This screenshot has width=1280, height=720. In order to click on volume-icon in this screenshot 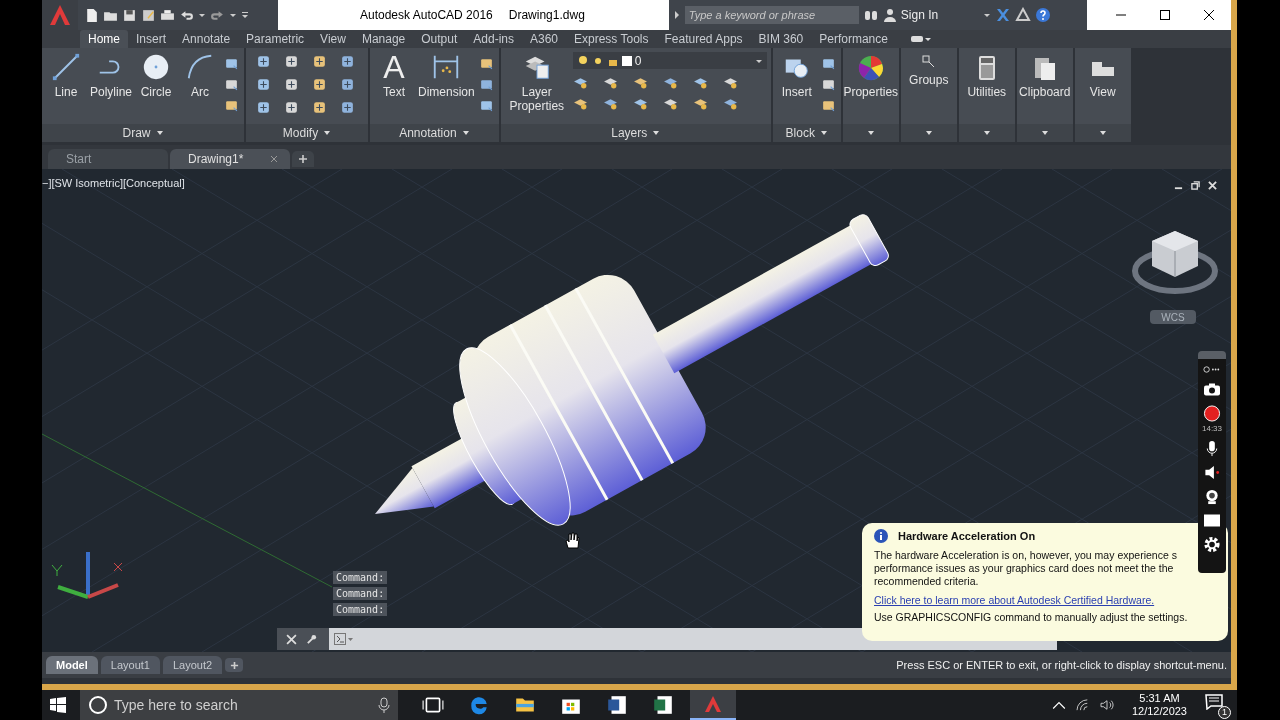, I will do `click(1106, 705)`.